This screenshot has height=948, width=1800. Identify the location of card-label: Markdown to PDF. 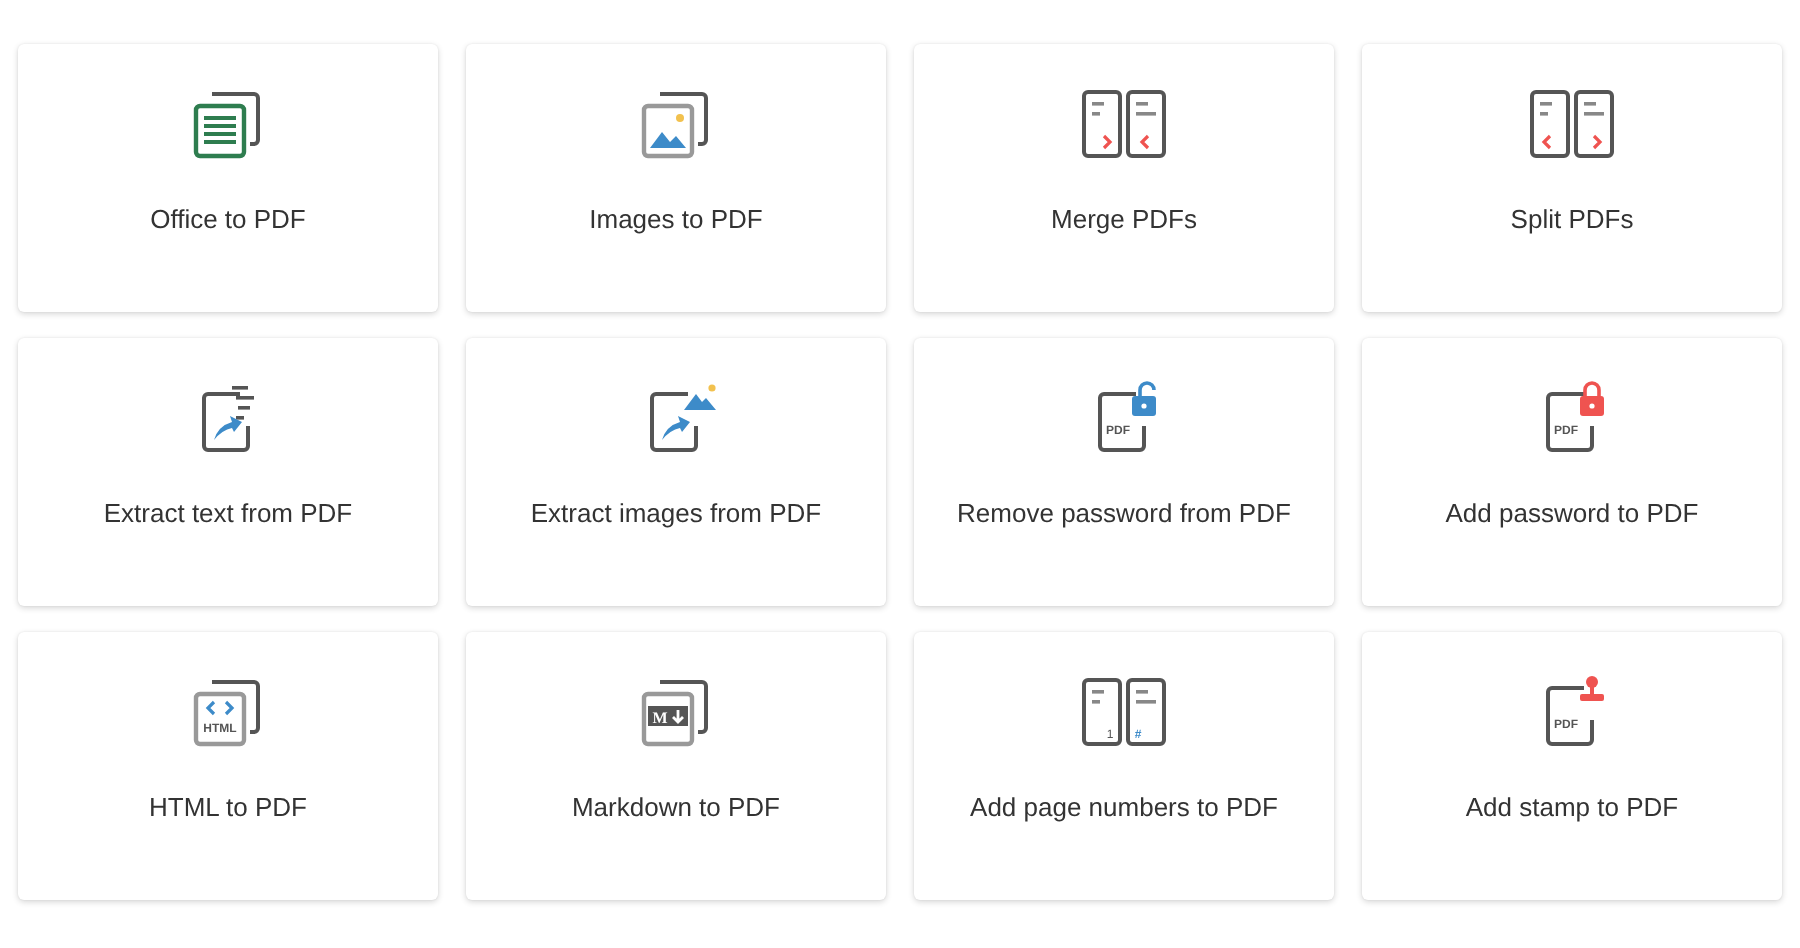
(676, 807).